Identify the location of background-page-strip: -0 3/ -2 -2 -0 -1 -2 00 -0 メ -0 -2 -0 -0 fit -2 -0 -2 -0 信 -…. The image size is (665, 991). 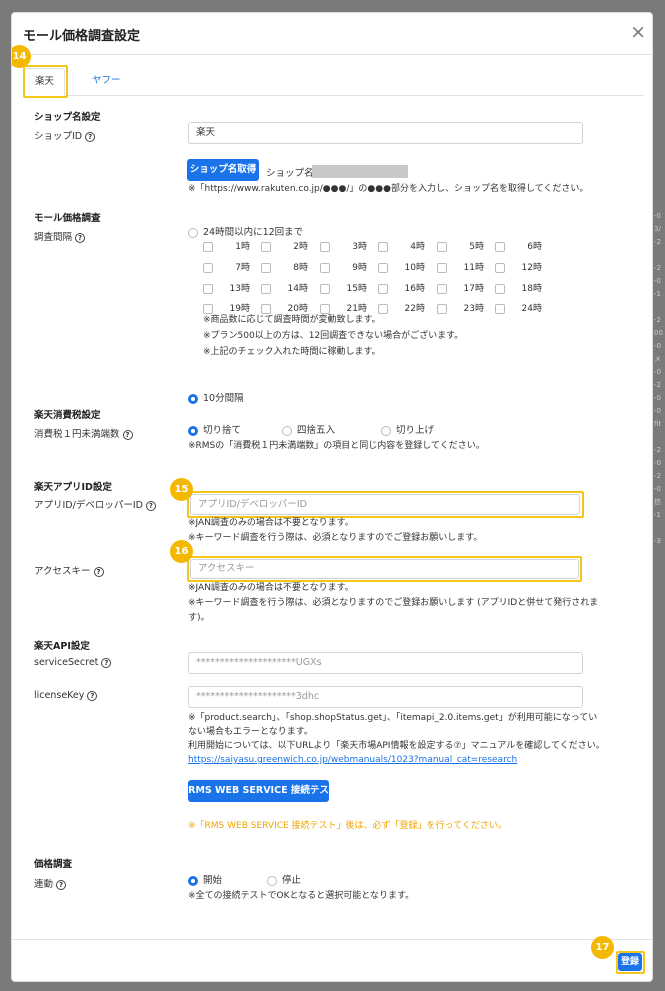
(659, 400).